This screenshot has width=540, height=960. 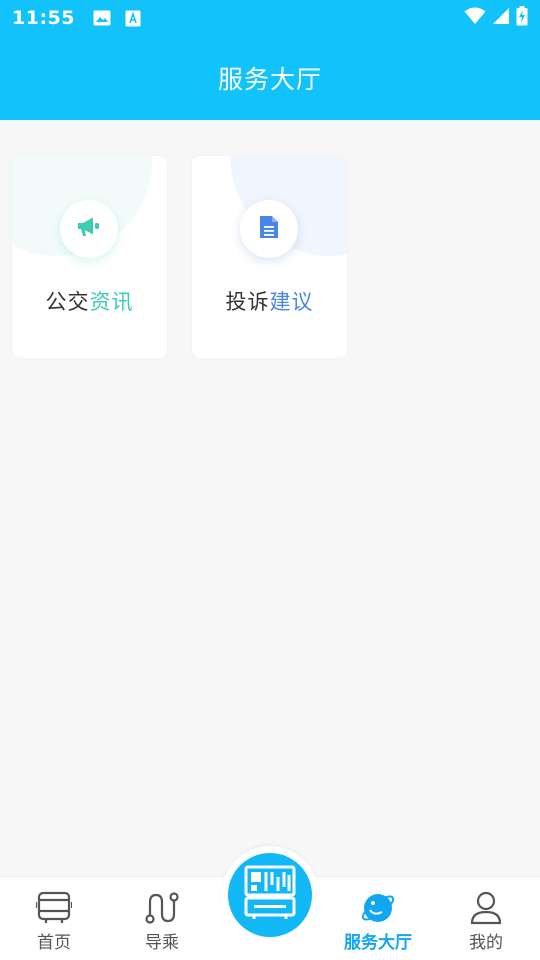 I want to click on card-complaint-suggestion: 投诉建议, so click(x=269, y=257).